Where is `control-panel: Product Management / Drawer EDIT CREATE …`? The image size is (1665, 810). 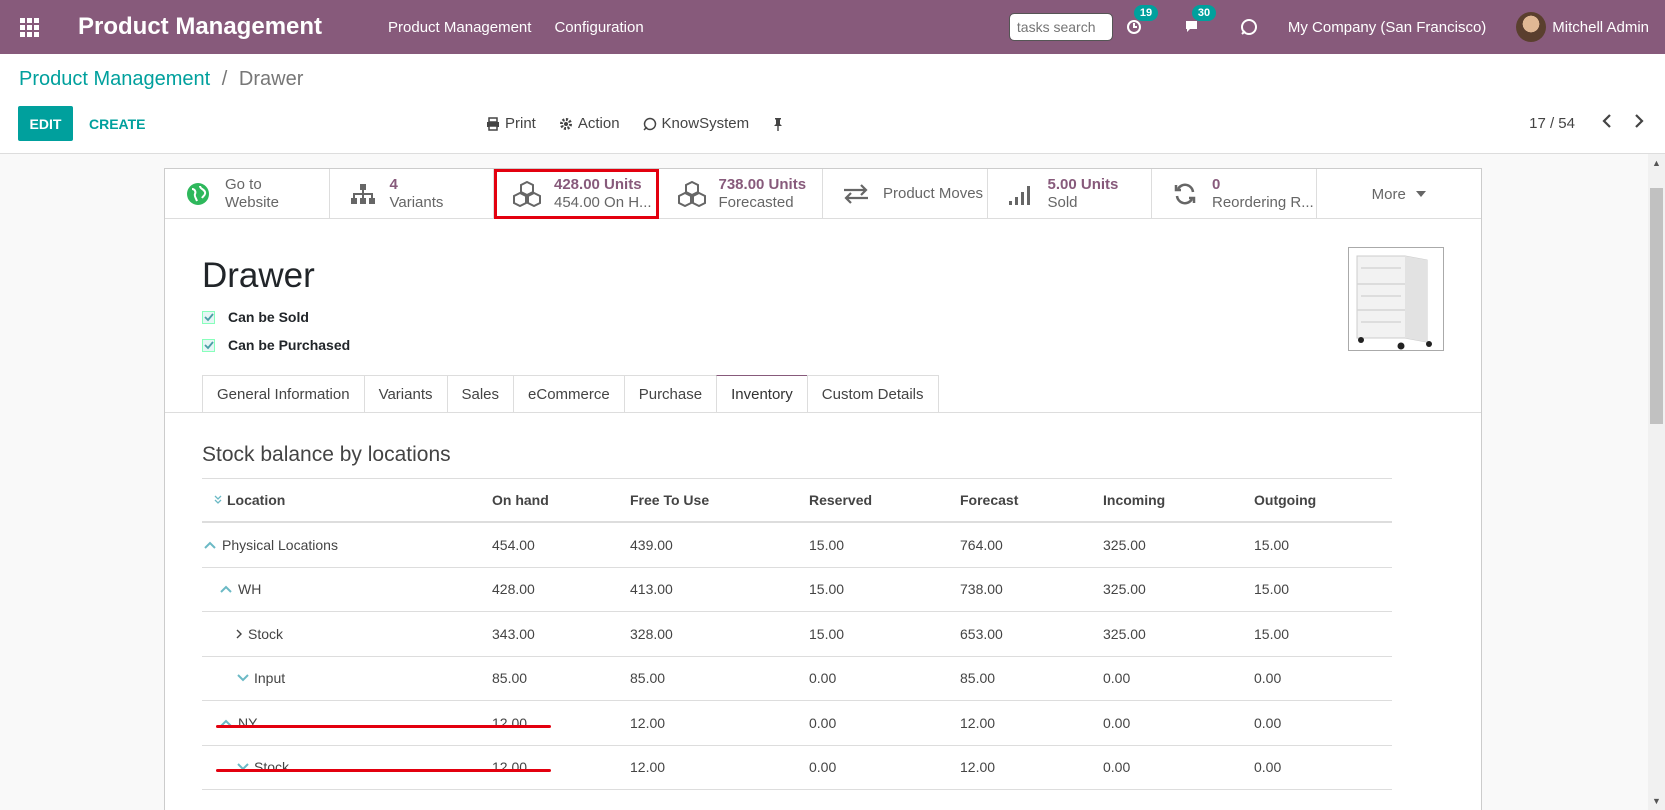 control-panel: Product Management / Drawer EDIT CREATE … is located at coordinates (832, 104).